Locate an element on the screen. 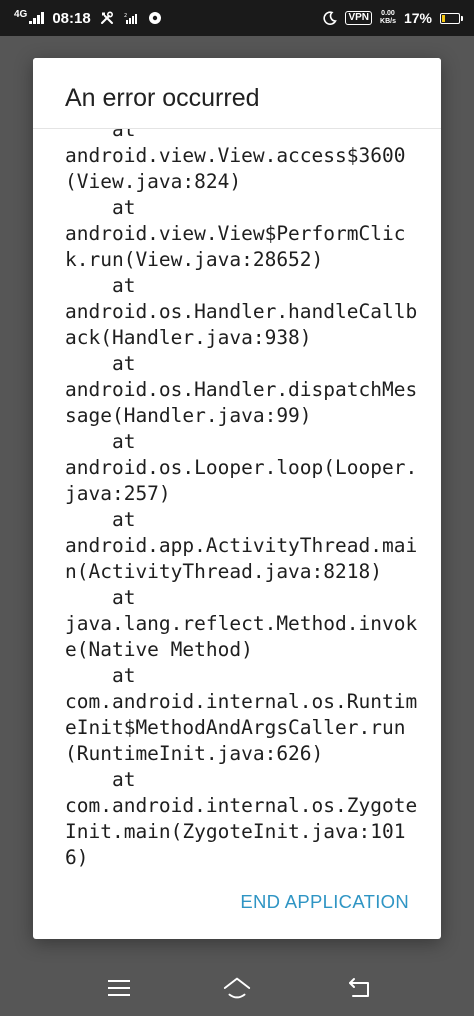 The image size is (474, 1016). end-application-button: END APPLICATION is located at coordinates (324, 902).